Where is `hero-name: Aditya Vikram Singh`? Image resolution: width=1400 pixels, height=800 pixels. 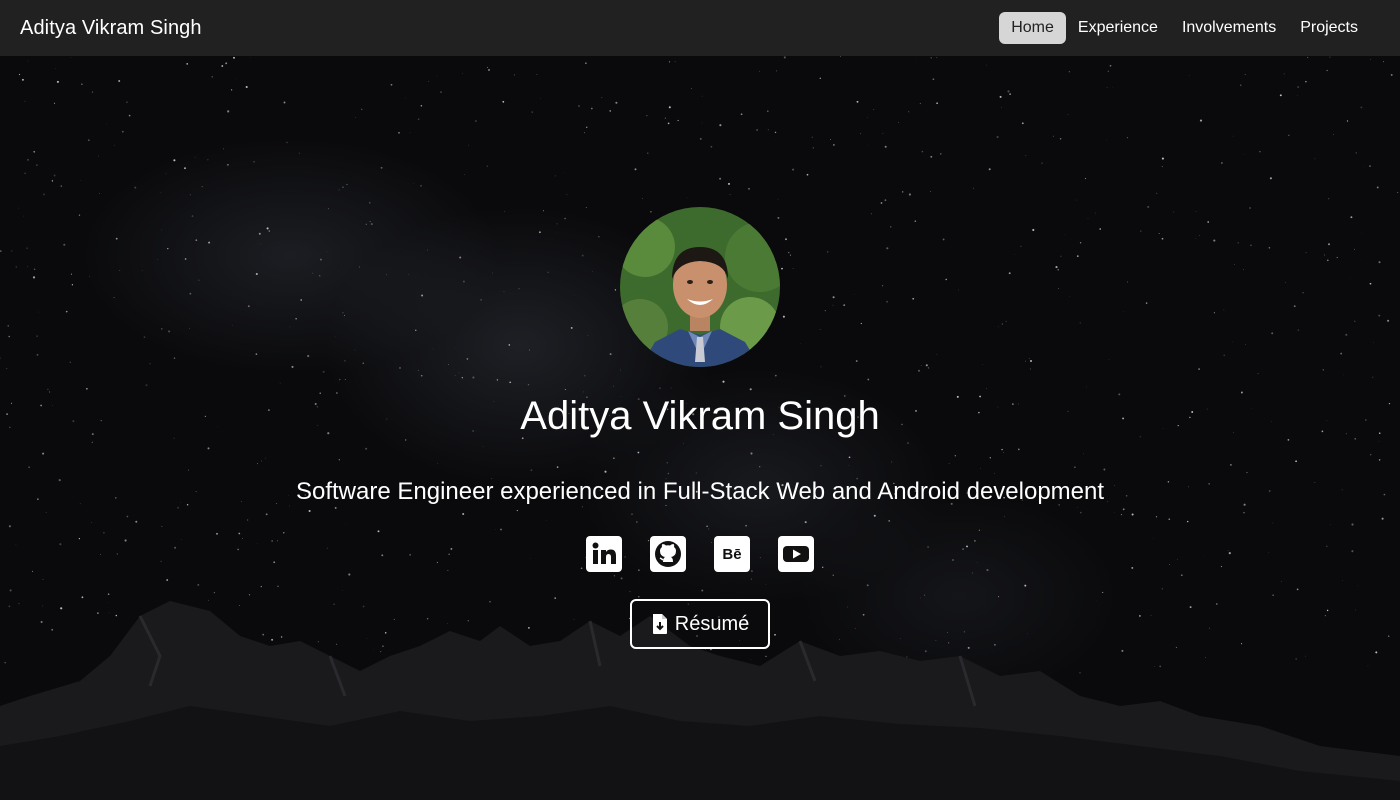 hero-name: Aditya Vikram Singh is located at coordinates (700, 416).